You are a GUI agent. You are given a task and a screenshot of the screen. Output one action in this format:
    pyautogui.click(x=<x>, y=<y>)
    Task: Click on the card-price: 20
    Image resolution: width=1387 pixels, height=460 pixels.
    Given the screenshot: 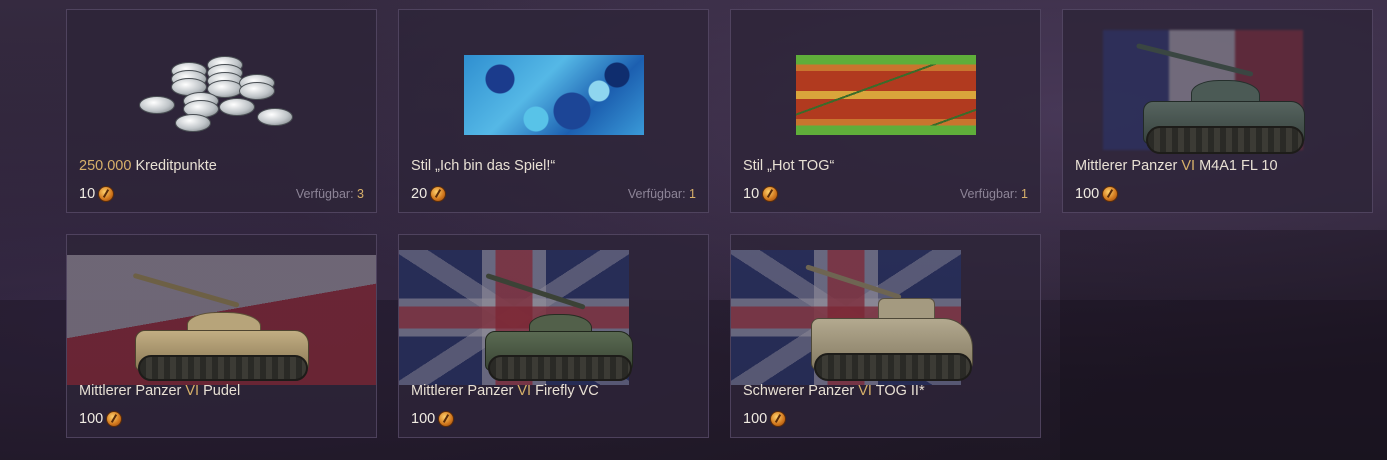 What is the action you would take?
    pyautogui.click(x=429, y=194)
    